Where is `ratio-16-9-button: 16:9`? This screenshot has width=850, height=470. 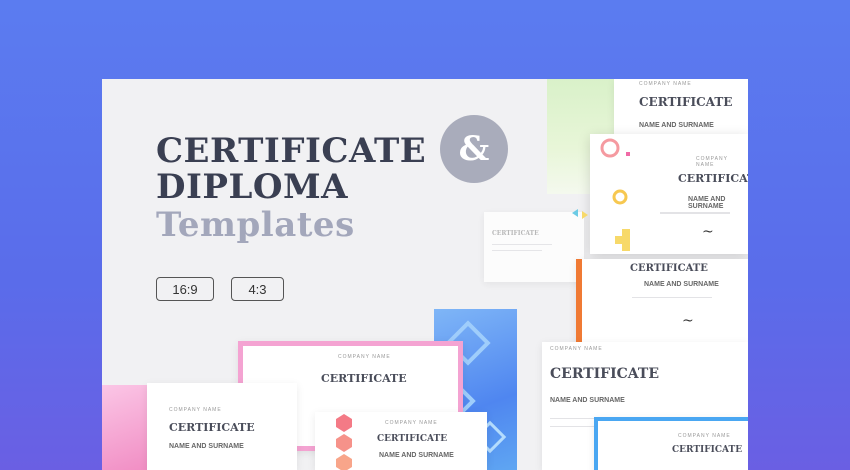
ratio-16-9-button: 16:9 is located at coordinates (185, 289).